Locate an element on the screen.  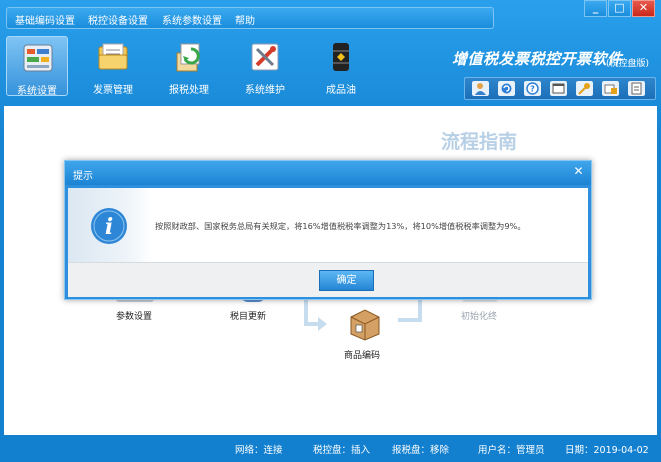
status-report-disk: 报税盘：移除 is located at coordinates (421, 450).